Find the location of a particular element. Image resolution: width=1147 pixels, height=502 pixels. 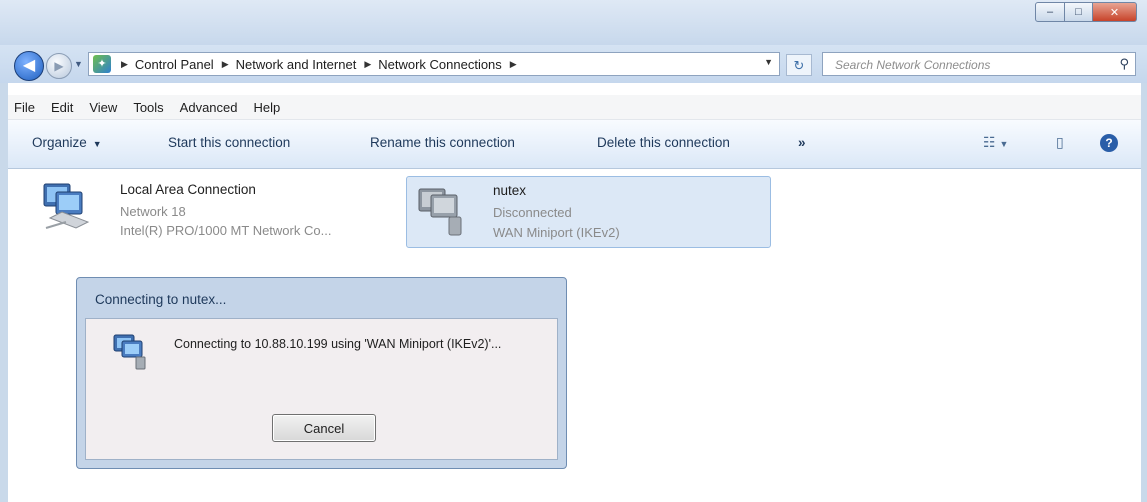

title-bar: – □ ✕ is located at coordinates (573, 22).